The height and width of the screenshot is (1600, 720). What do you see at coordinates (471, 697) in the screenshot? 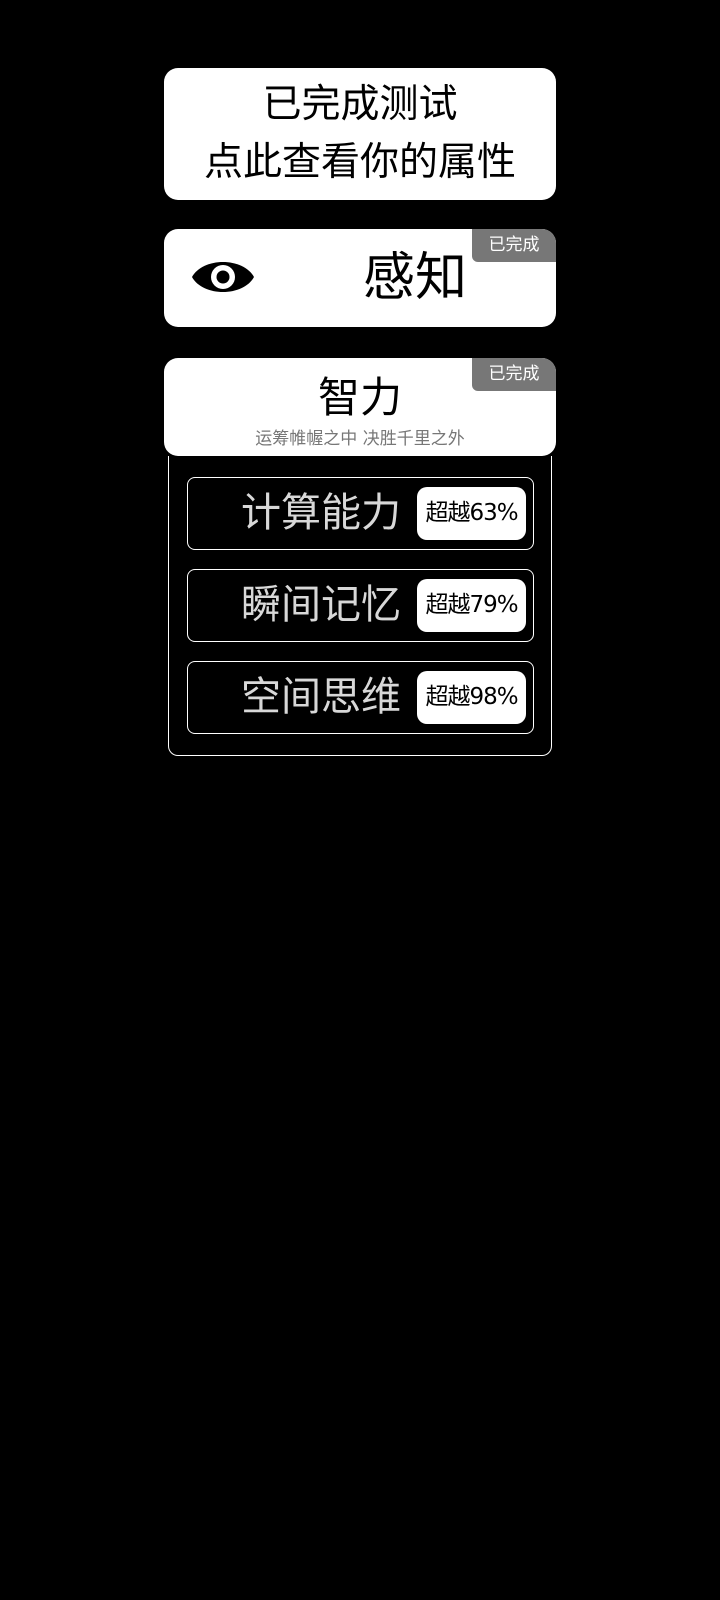
I see `sub-item-score-badge: 超越98%` at bounding box center [471, 697].